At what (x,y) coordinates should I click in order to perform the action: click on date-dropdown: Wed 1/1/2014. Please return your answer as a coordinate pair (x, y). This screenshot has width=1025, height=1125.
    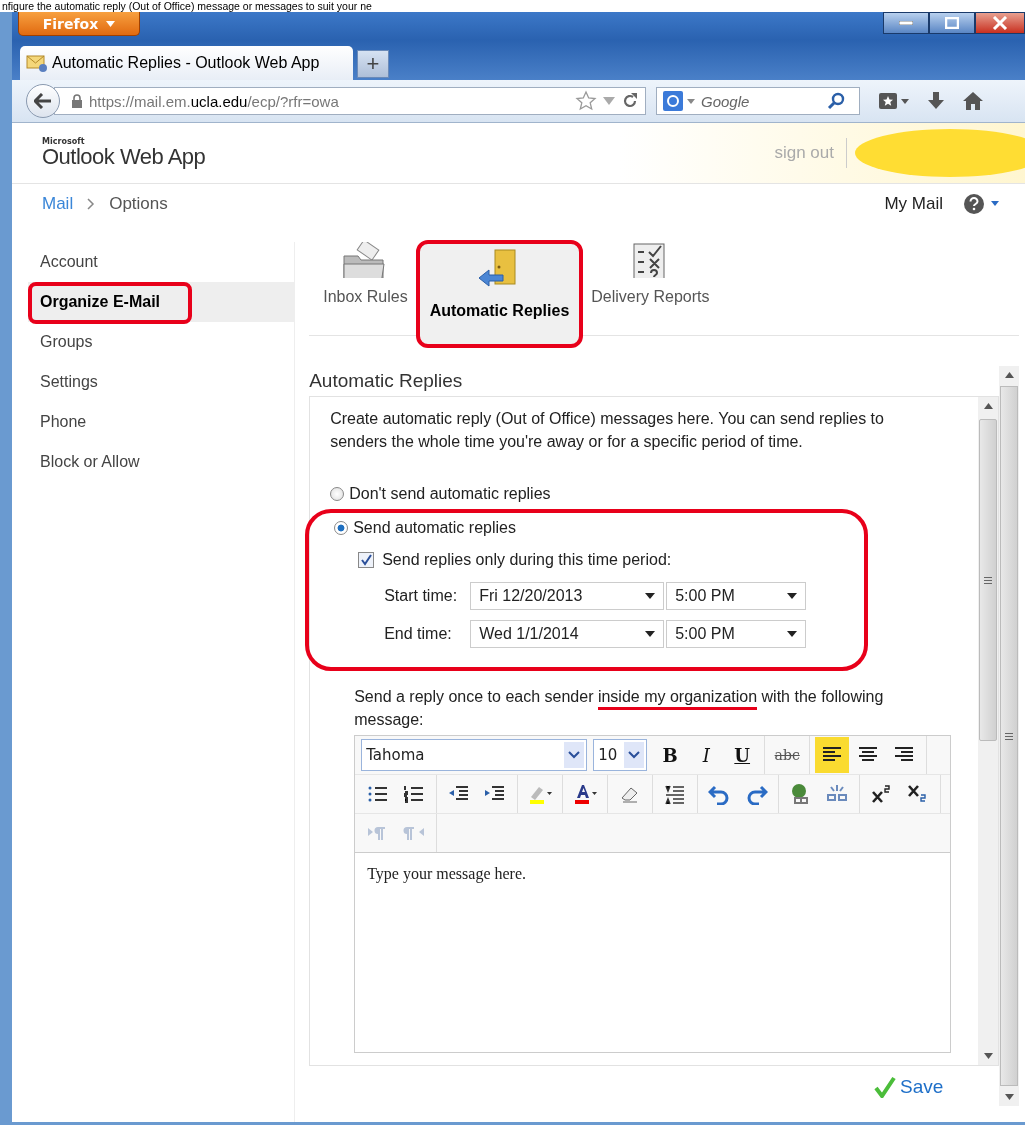
    Looking at the image, I should click on (567, 634).